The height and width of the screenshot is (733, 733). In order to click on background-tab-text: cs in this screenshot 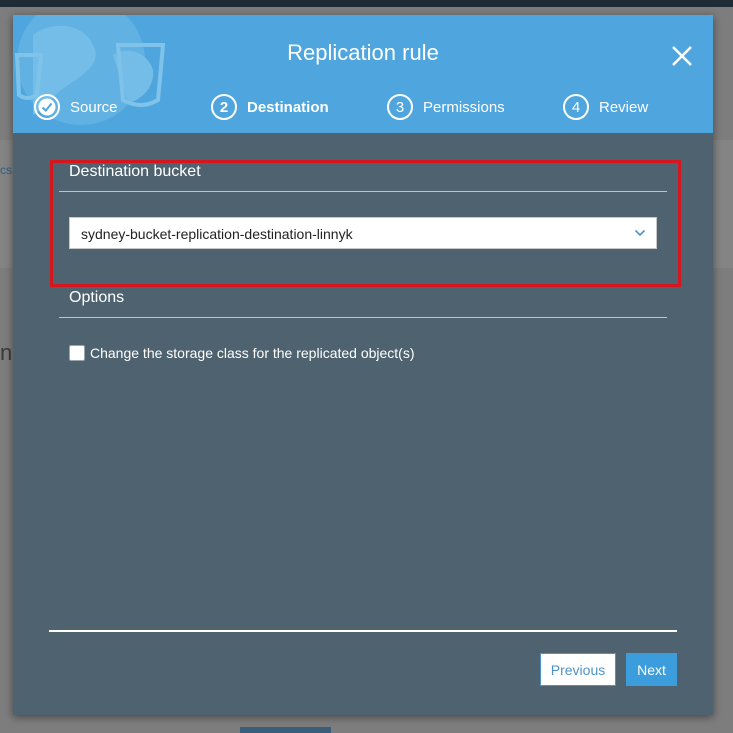, I will do `click(6, 170)`.